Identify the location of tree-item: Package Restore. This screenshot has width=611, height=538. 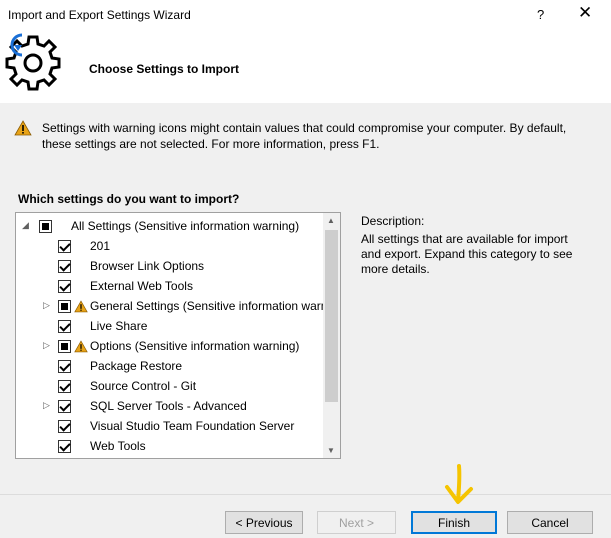
(170, 367).